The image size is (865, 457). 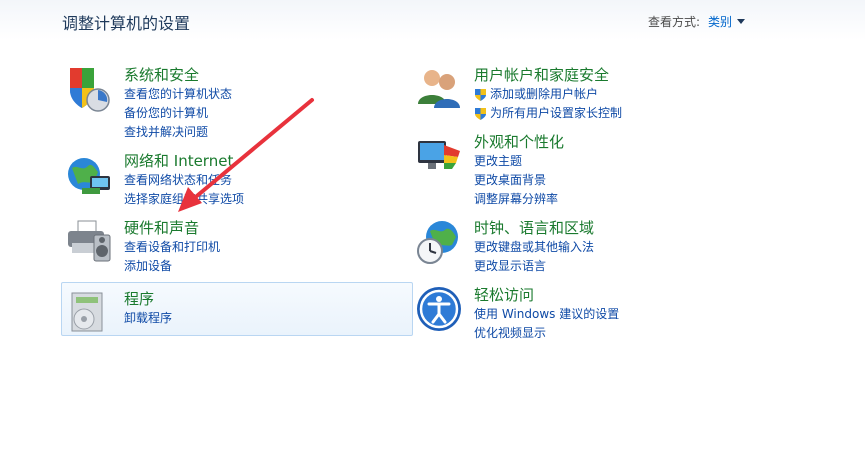 What do you see at coordinates (184, 199) in the screenshot?
I see `link-homegroup: 选择家庭组和共享选项` at bounding box center [184, 199].